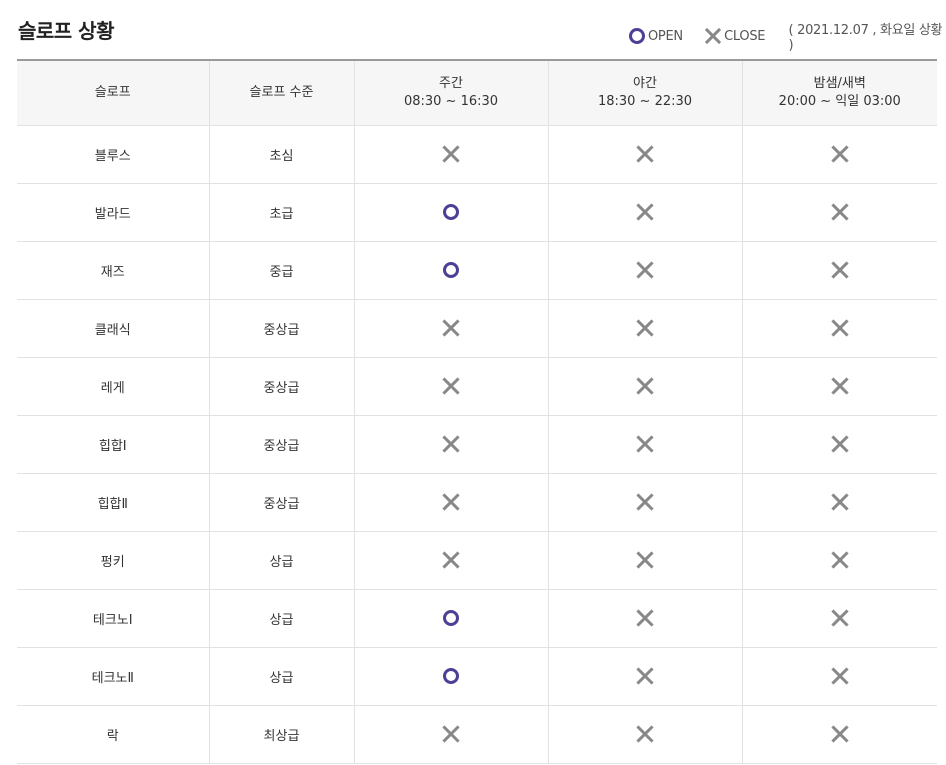  I want to click on slope-level-cell: 최상급, so click(281, 734).